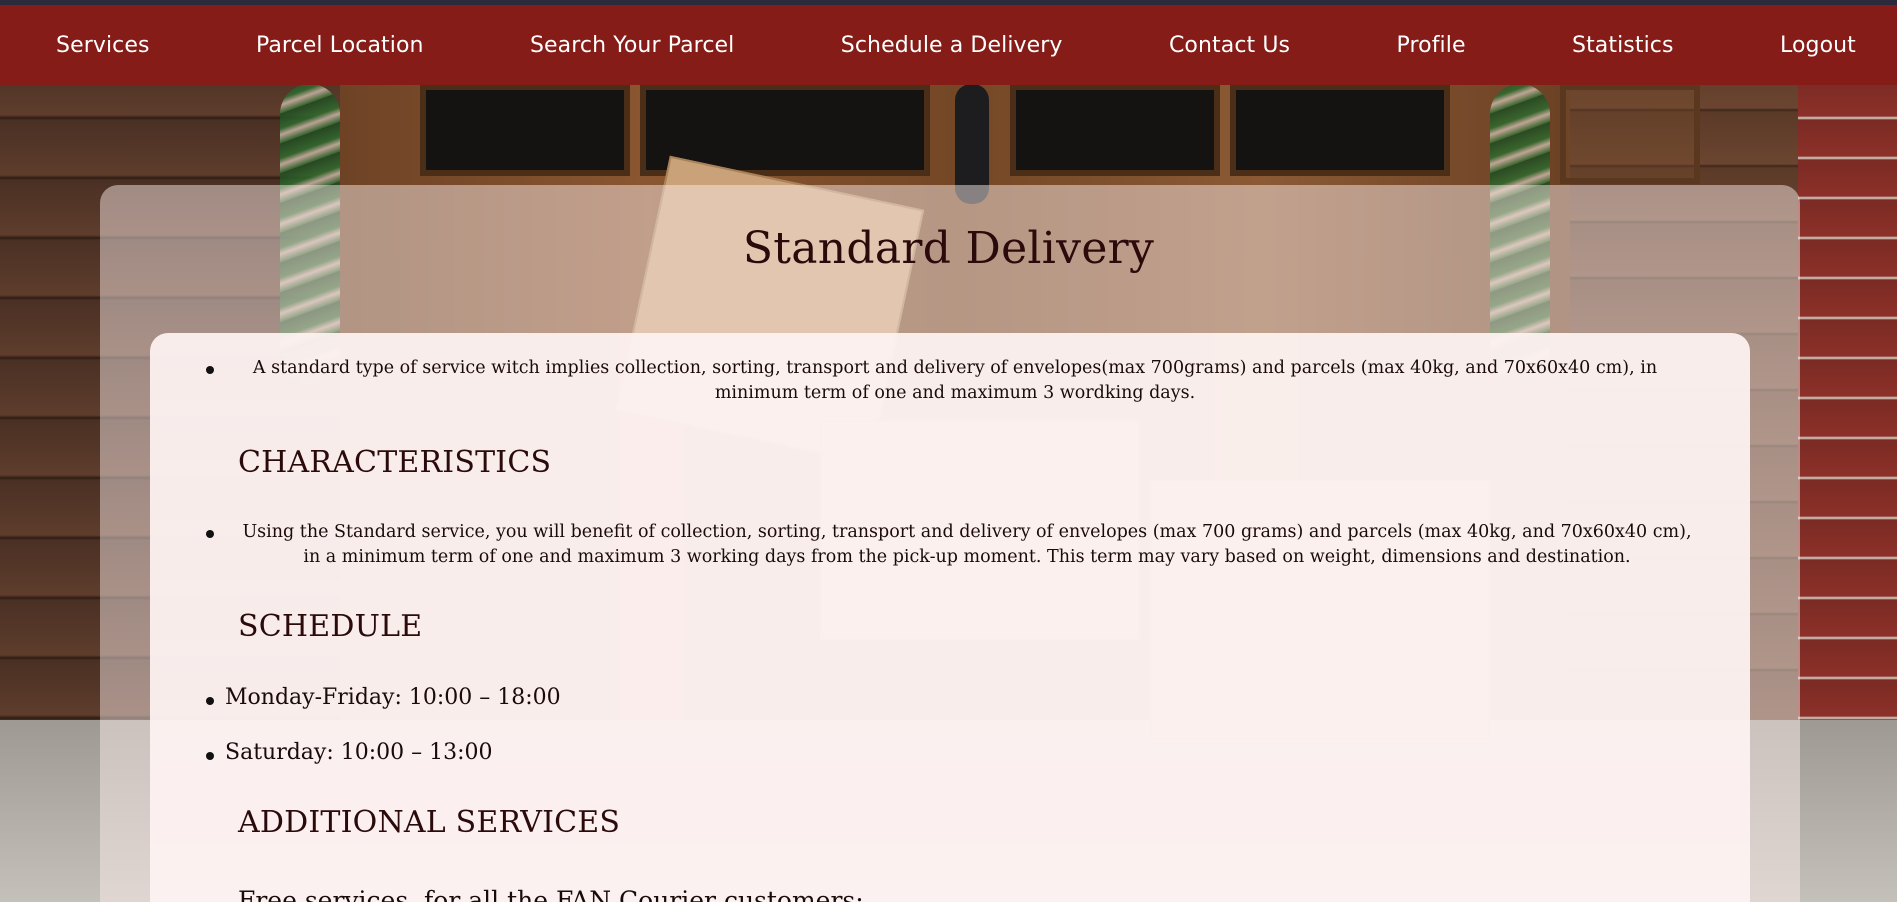 The height and width of the screenshot is (902, 1897). I want to click on nav-schedule-delivery: Schedule a Delivery, so click(952, 45).